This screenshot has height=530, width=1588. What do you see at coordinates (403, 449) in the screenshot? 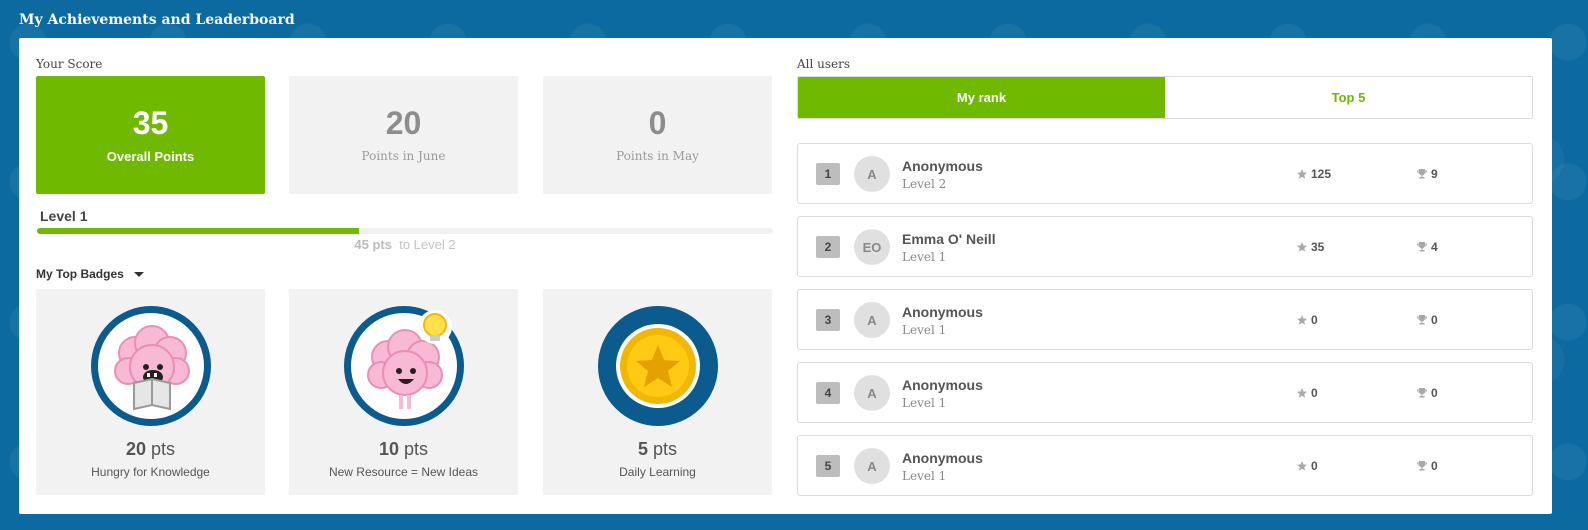
I see `badge-points: 10 pts` at bounding box center [403, 449].